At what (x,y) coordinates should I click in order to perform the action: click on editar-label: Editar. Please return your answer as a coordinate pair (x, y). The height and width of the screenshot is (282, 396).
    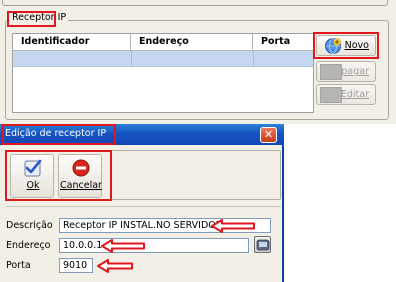
    Looking at the image, I should click on (354, 94).